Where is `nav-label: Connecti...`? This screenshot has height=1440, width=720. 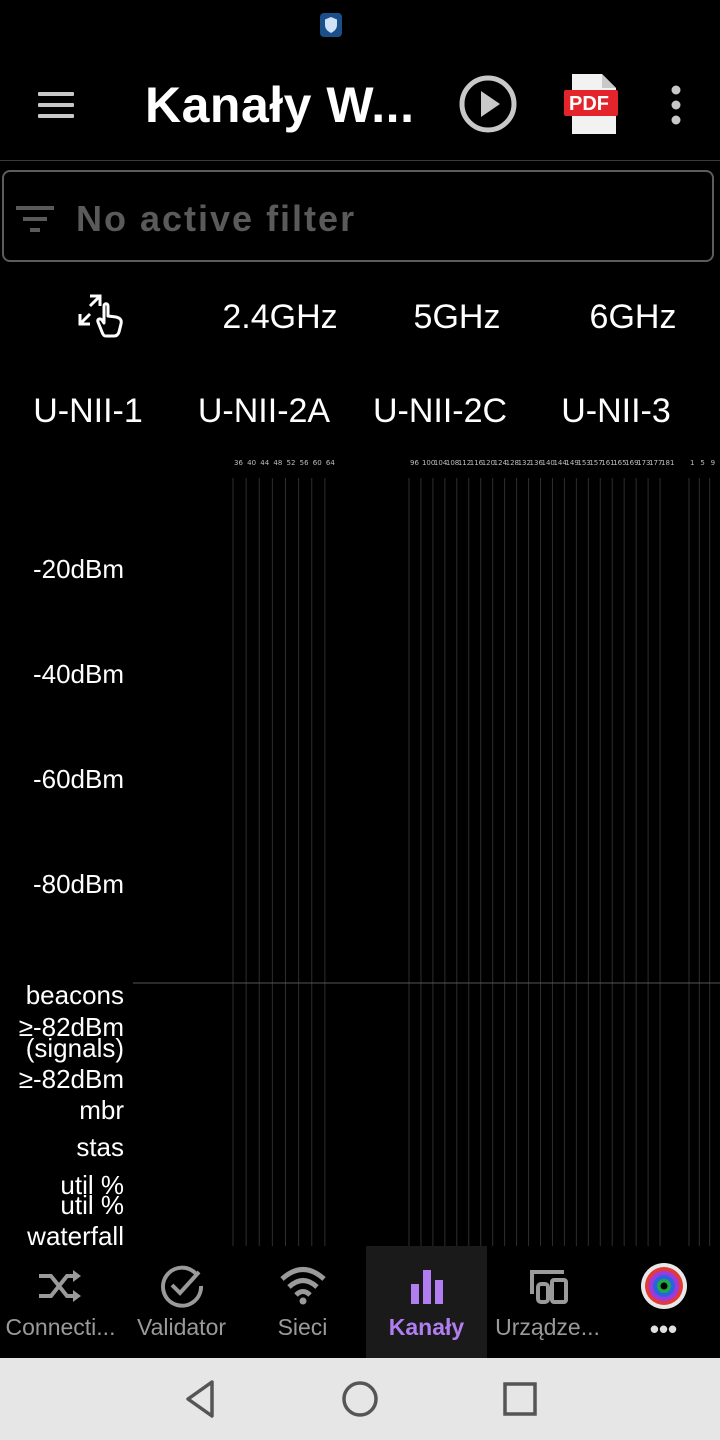 nav-label: Connecti... is located at coordinates (60, 1327).